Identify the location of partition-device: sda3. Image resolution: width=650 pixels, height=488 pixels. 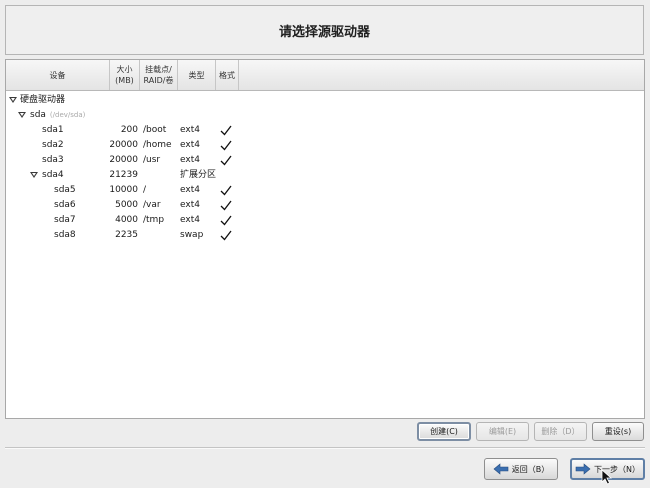
(53, 160).